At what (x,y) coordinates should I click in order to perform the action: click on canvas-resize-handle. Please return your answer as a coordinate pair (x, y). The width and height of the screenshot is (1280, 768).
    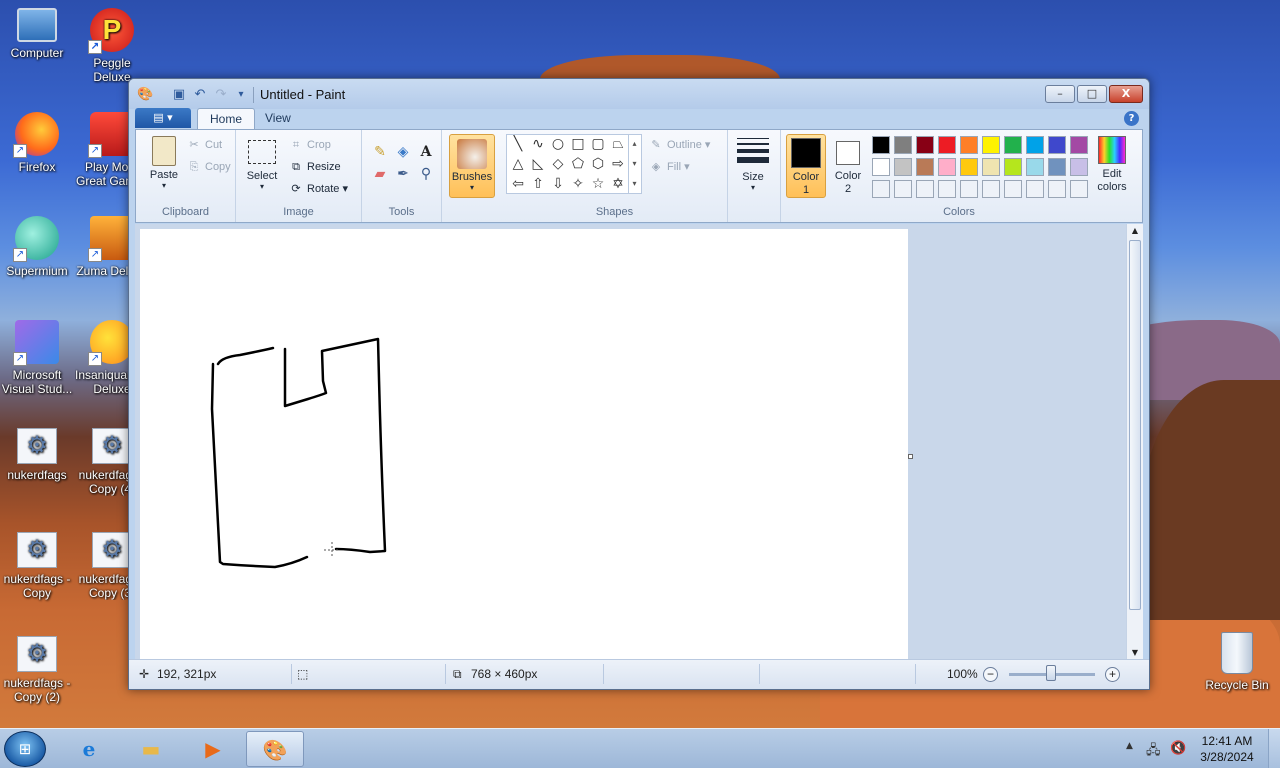
    Looking at the image, I should click on (910, 456).